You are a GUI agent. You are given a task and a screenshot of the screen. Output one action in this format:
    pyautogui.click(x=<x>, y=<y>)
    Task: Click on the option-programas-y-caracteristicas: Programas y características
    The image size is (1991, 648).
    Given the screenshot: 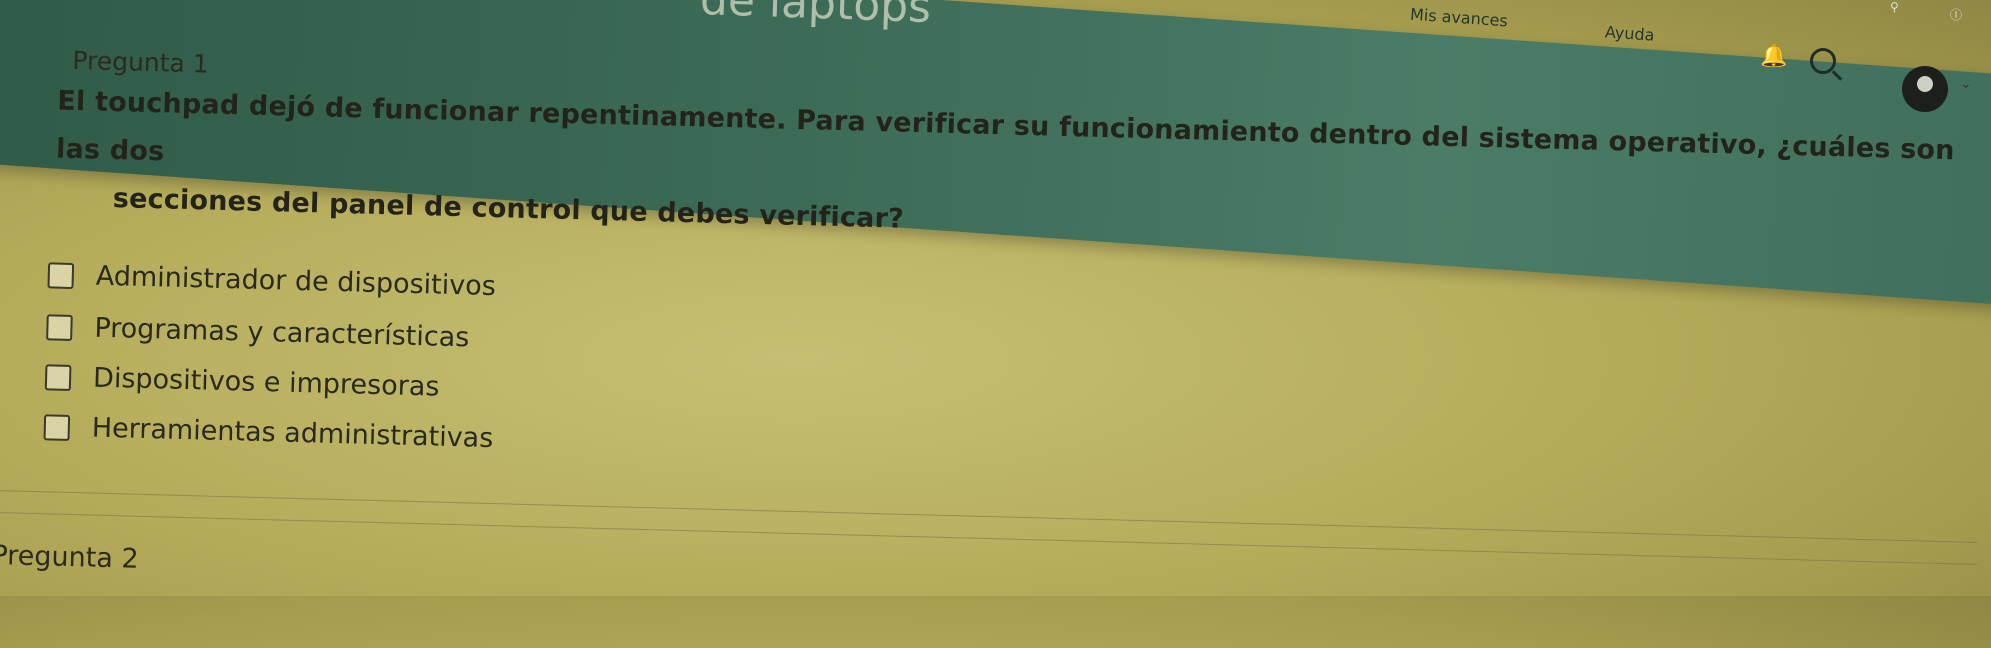 What is the action you would take?
    pyautogui.click(x=258, y=332)
    